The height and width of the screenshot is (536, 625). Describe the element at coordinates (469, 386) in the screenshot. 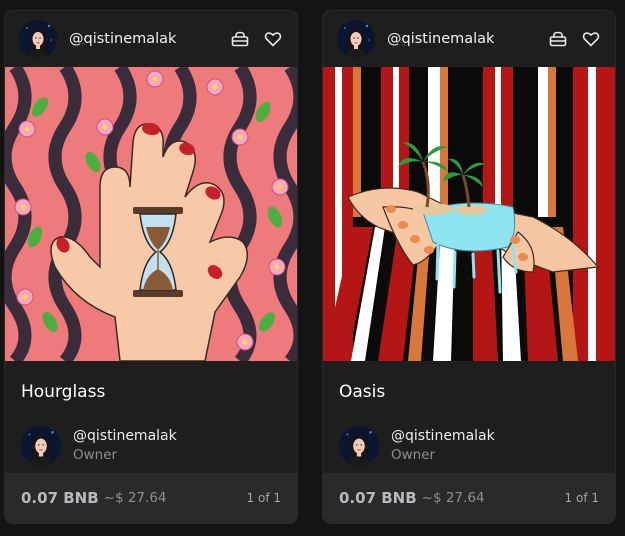

I see `nft-title: Oasis` at that location.